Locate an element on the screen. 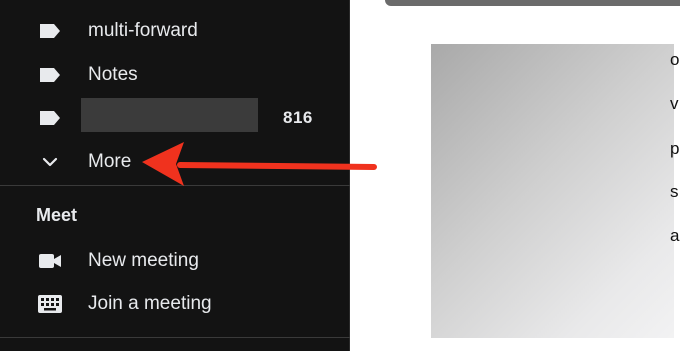 The width and height of the screenshot is (680, 351). join-meeting-label: Join a meeting is located at coordinates (150, 303).